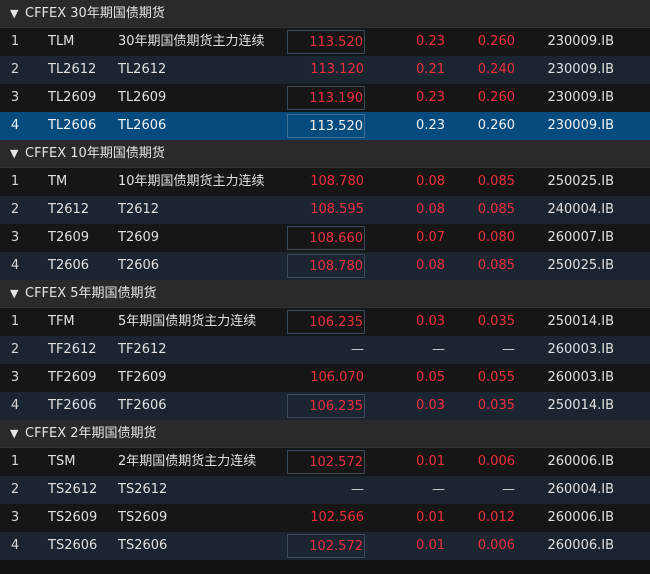 This screenshot has width=650, height=574. I want to click on contract-row: 3 TS2609 TS2609 102.566 0.01 0.012 260006.IB, so click(325, 518).